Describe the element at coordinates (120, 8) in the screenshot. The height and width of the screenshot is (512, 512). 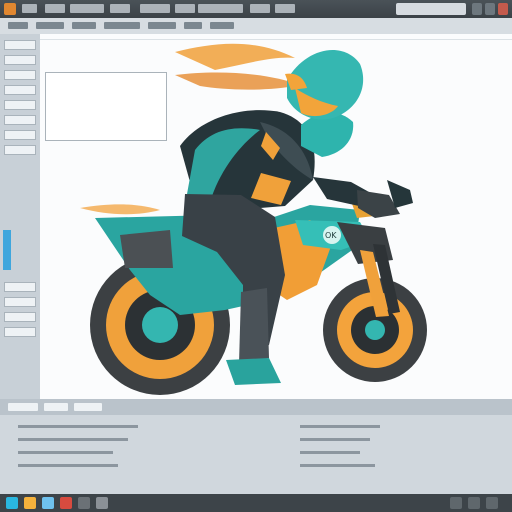
I see `menu-view` at that location.